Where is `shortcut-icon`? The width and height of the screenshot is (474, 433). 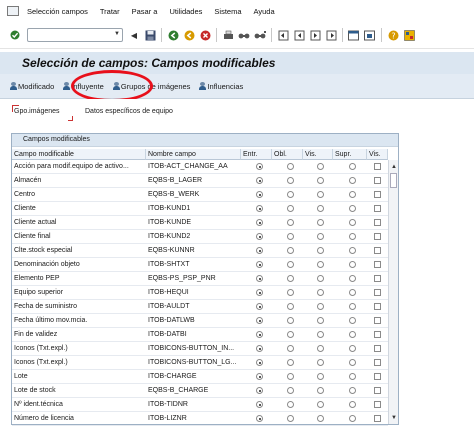
shortcut-icon is located at coordinates (370, 35).